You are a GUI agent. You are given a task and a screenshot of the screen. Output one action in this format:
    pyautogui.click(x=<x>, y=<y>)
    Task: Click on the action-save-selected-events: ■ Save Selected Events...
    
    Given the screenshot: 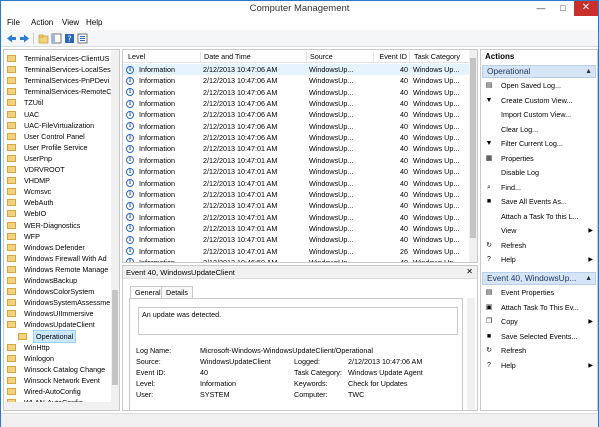 What is the action you would take?
    pyautogui.click(x=540, y=337)
    